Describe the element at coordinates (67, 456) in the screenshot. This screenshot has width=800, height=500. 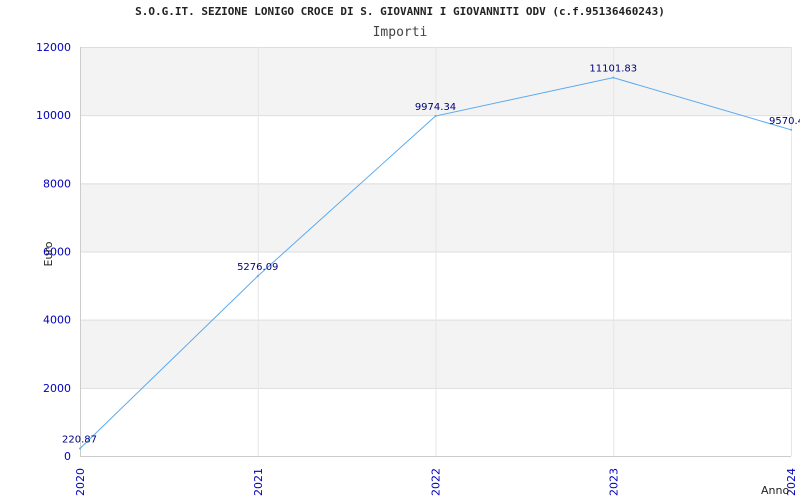
I see `y-tick-label: 0` at that location.